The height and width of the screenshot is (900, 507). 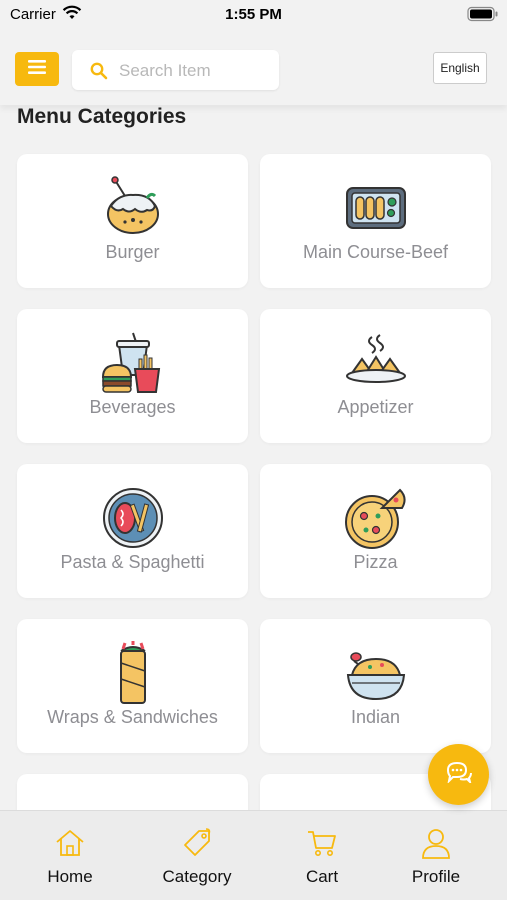 I want to click on nav-profile: Profile, so click(x=436, y=855).